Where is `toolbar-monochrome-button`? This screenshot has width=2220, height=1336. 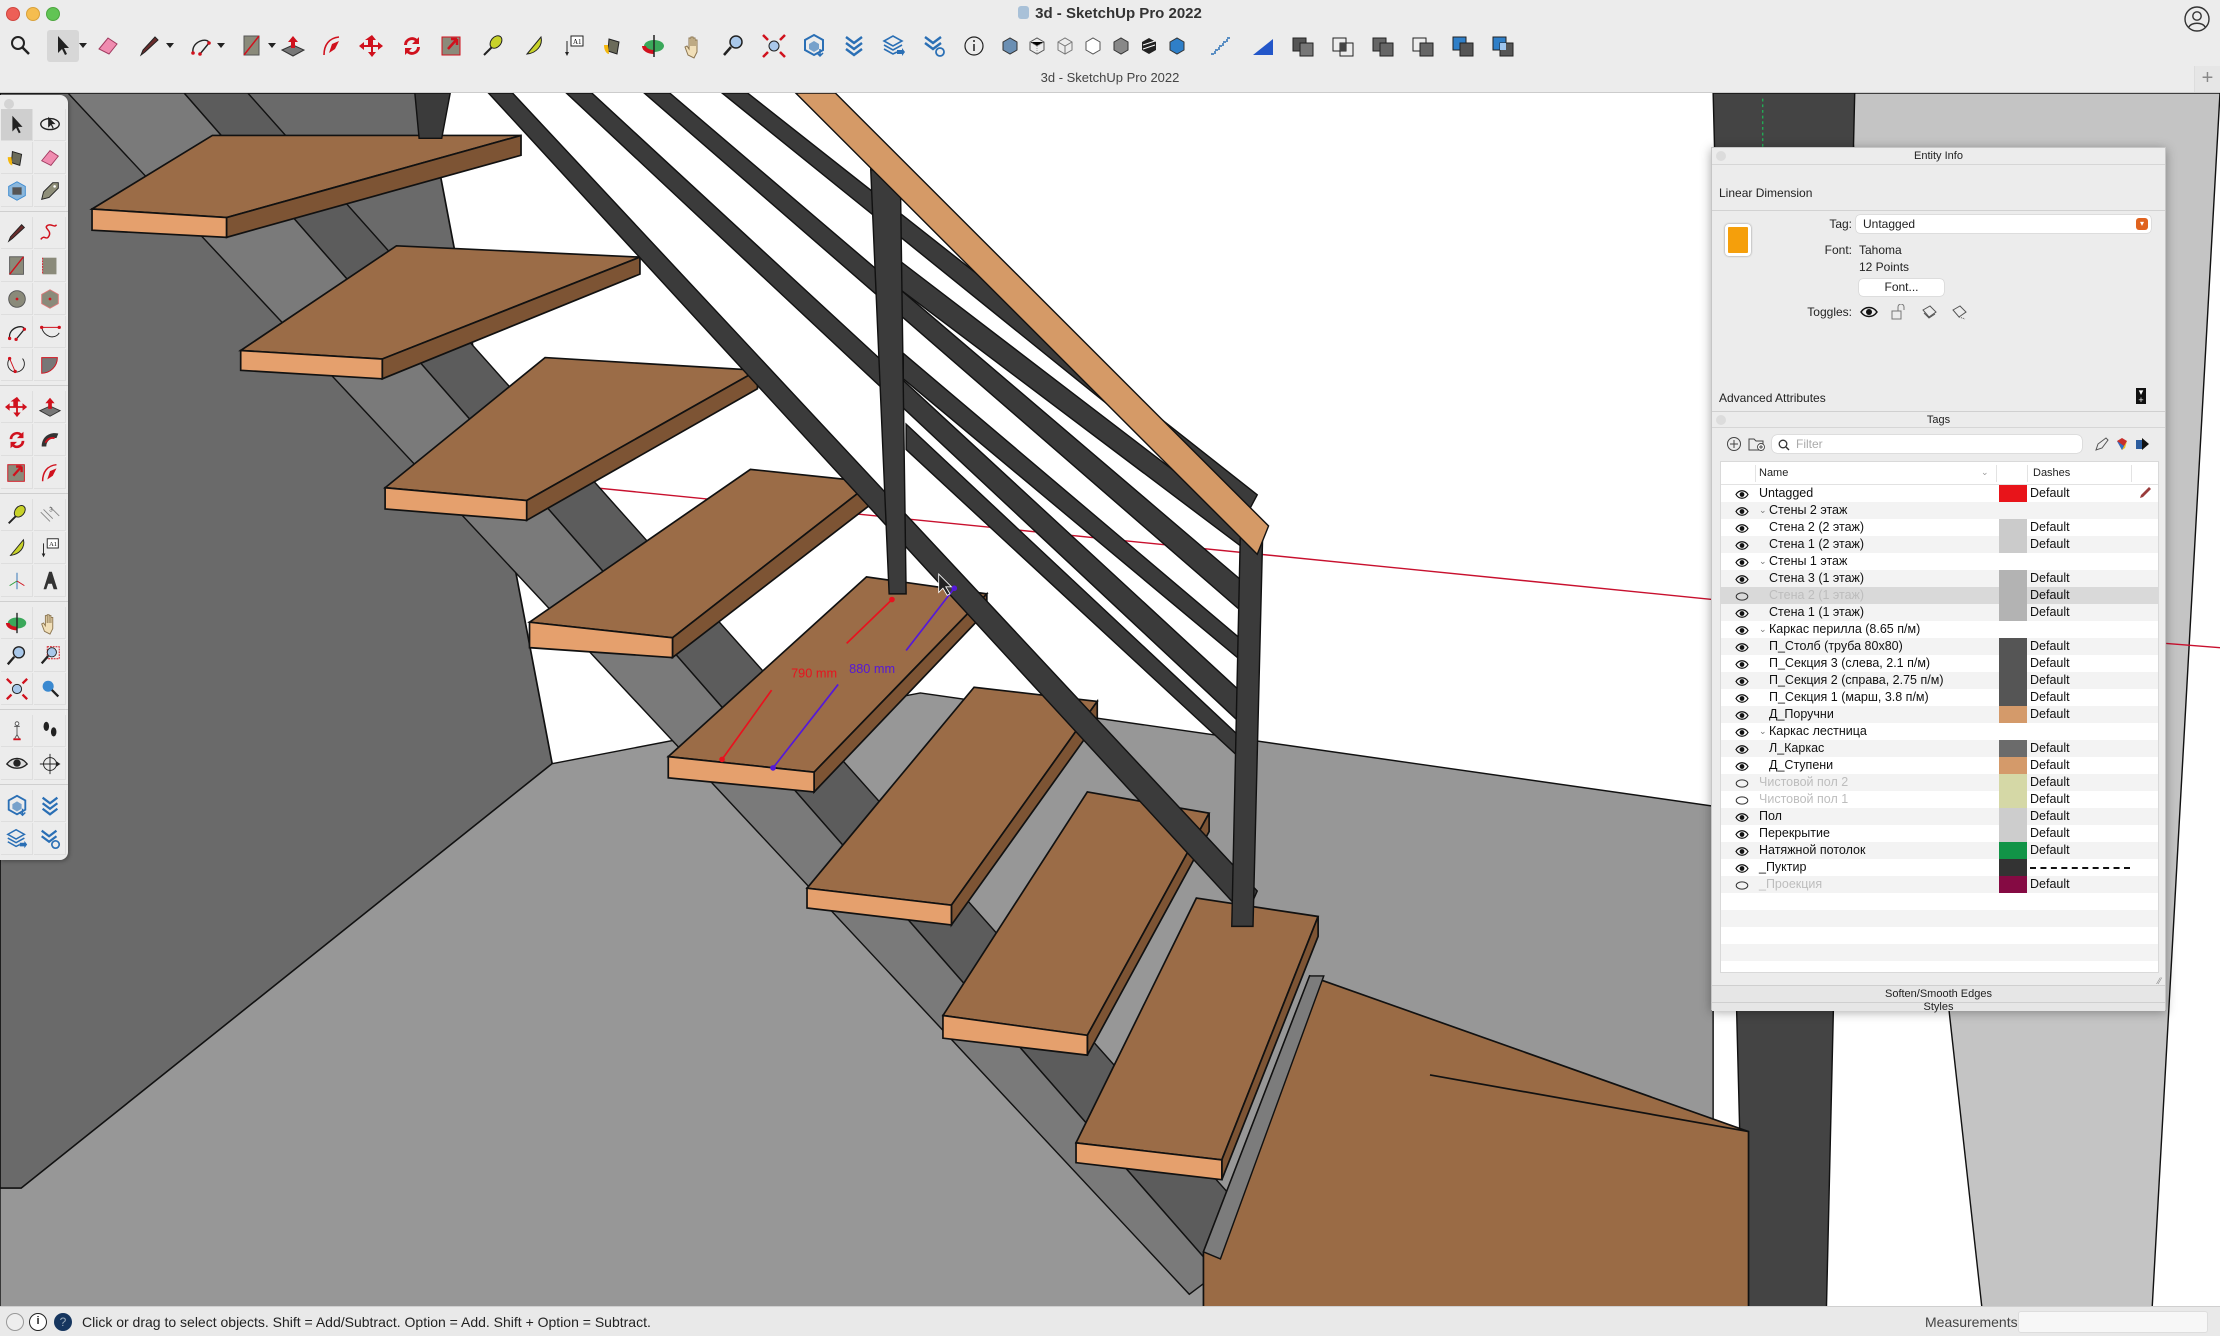
toolbar-monochrome-button is located at coordinates (1177, 46).